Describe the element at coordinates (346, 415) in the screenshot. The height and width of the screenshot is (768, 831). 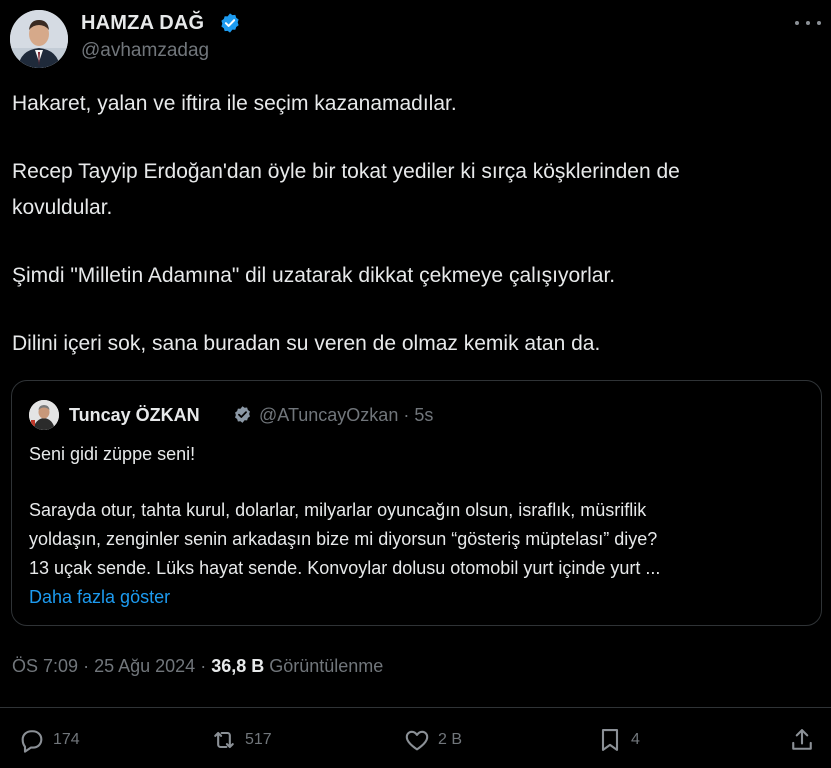
I see `quoted-author-handle: @ATuncayOzkan · 5s` at that location.